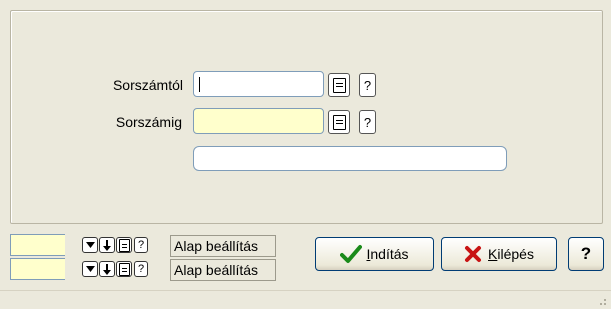 The image size is (611, 309). I want to click on filter-2-field, so click(37, 269).